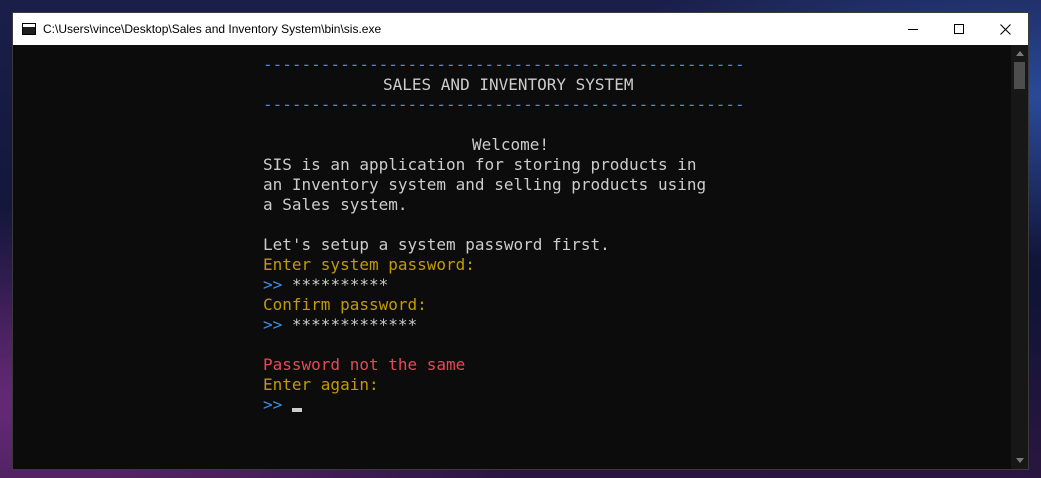  I want to click on scroll-down-button, so click(1019, 460).